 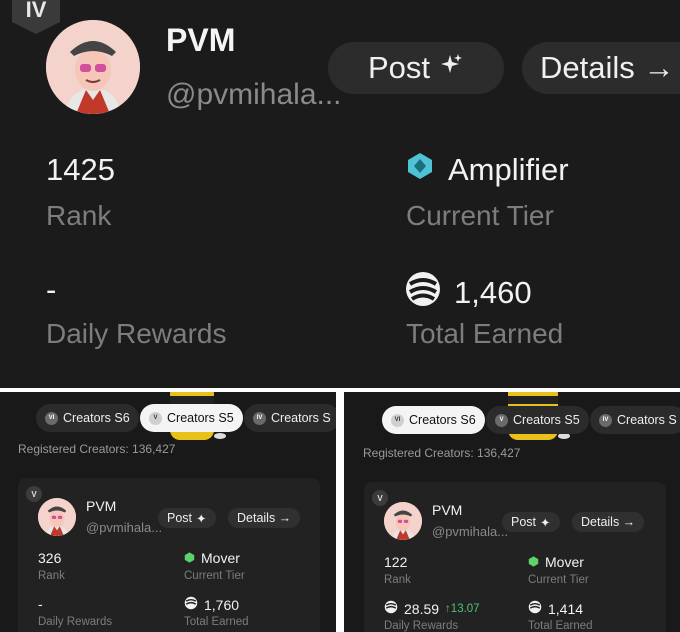 I want to click on total-earned-value: 1,460, so click(x=468, y=293).